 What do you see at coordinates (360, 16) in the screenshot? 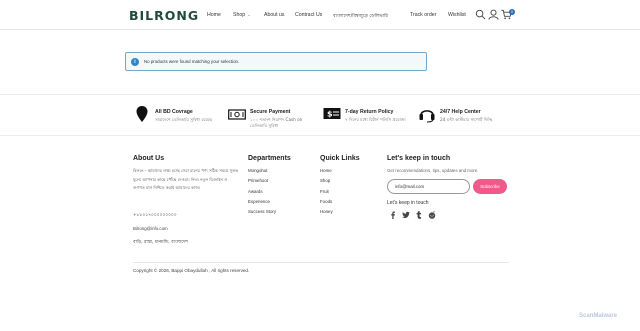
I see `nav-delivery: বাংলাদেশ/বিশ্বজুড়ে ডেলিভারি` at bounding box center [360, 16].